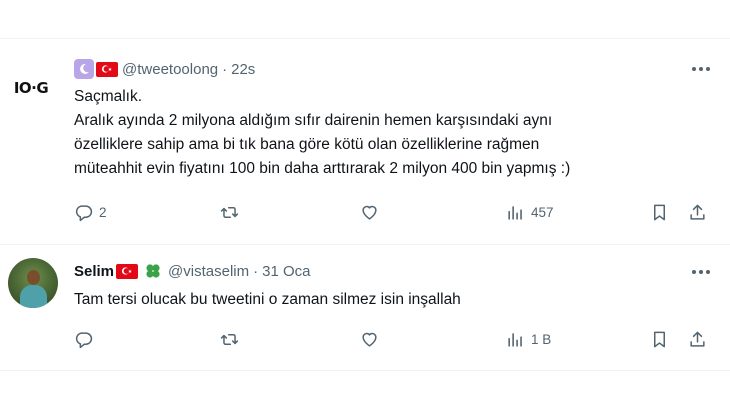 This screenshot has height=420, width=730. Describe the element at coordinates (170, 69) in the screenshot. I see `tweet-handle: @tweetoolong` at that location.